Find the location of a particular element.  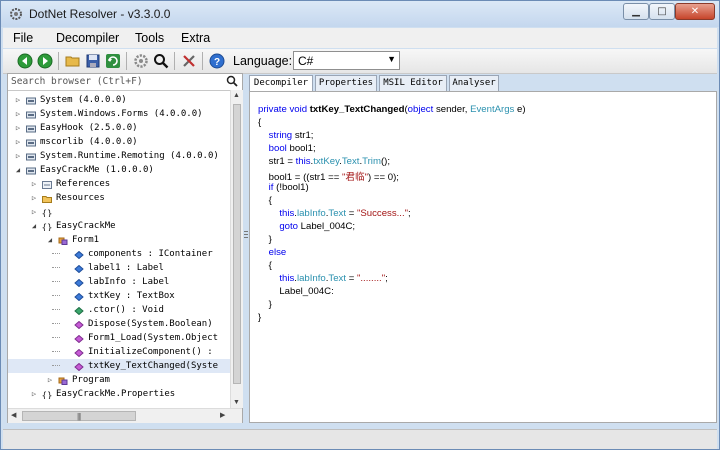

tab-decompiler: Decompiler is located at coordinates (281, 83).